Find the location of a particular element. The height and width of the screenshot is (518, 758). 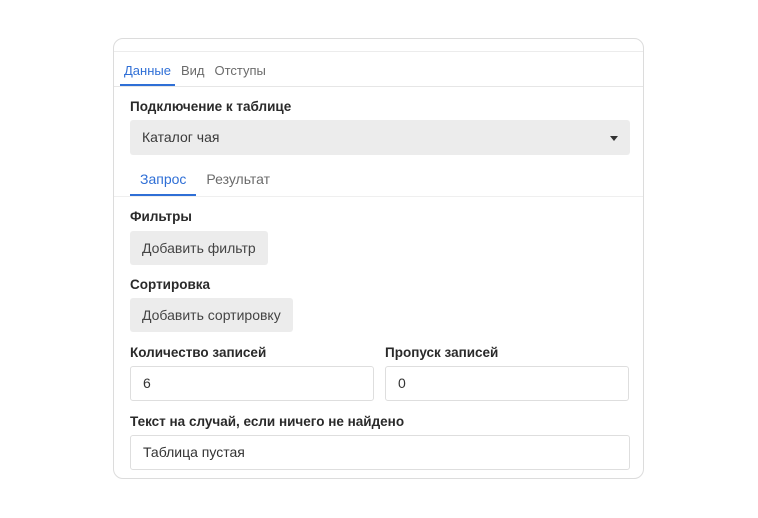

empty-text-input: Таблица пустая is located at coordinates (380, 452).